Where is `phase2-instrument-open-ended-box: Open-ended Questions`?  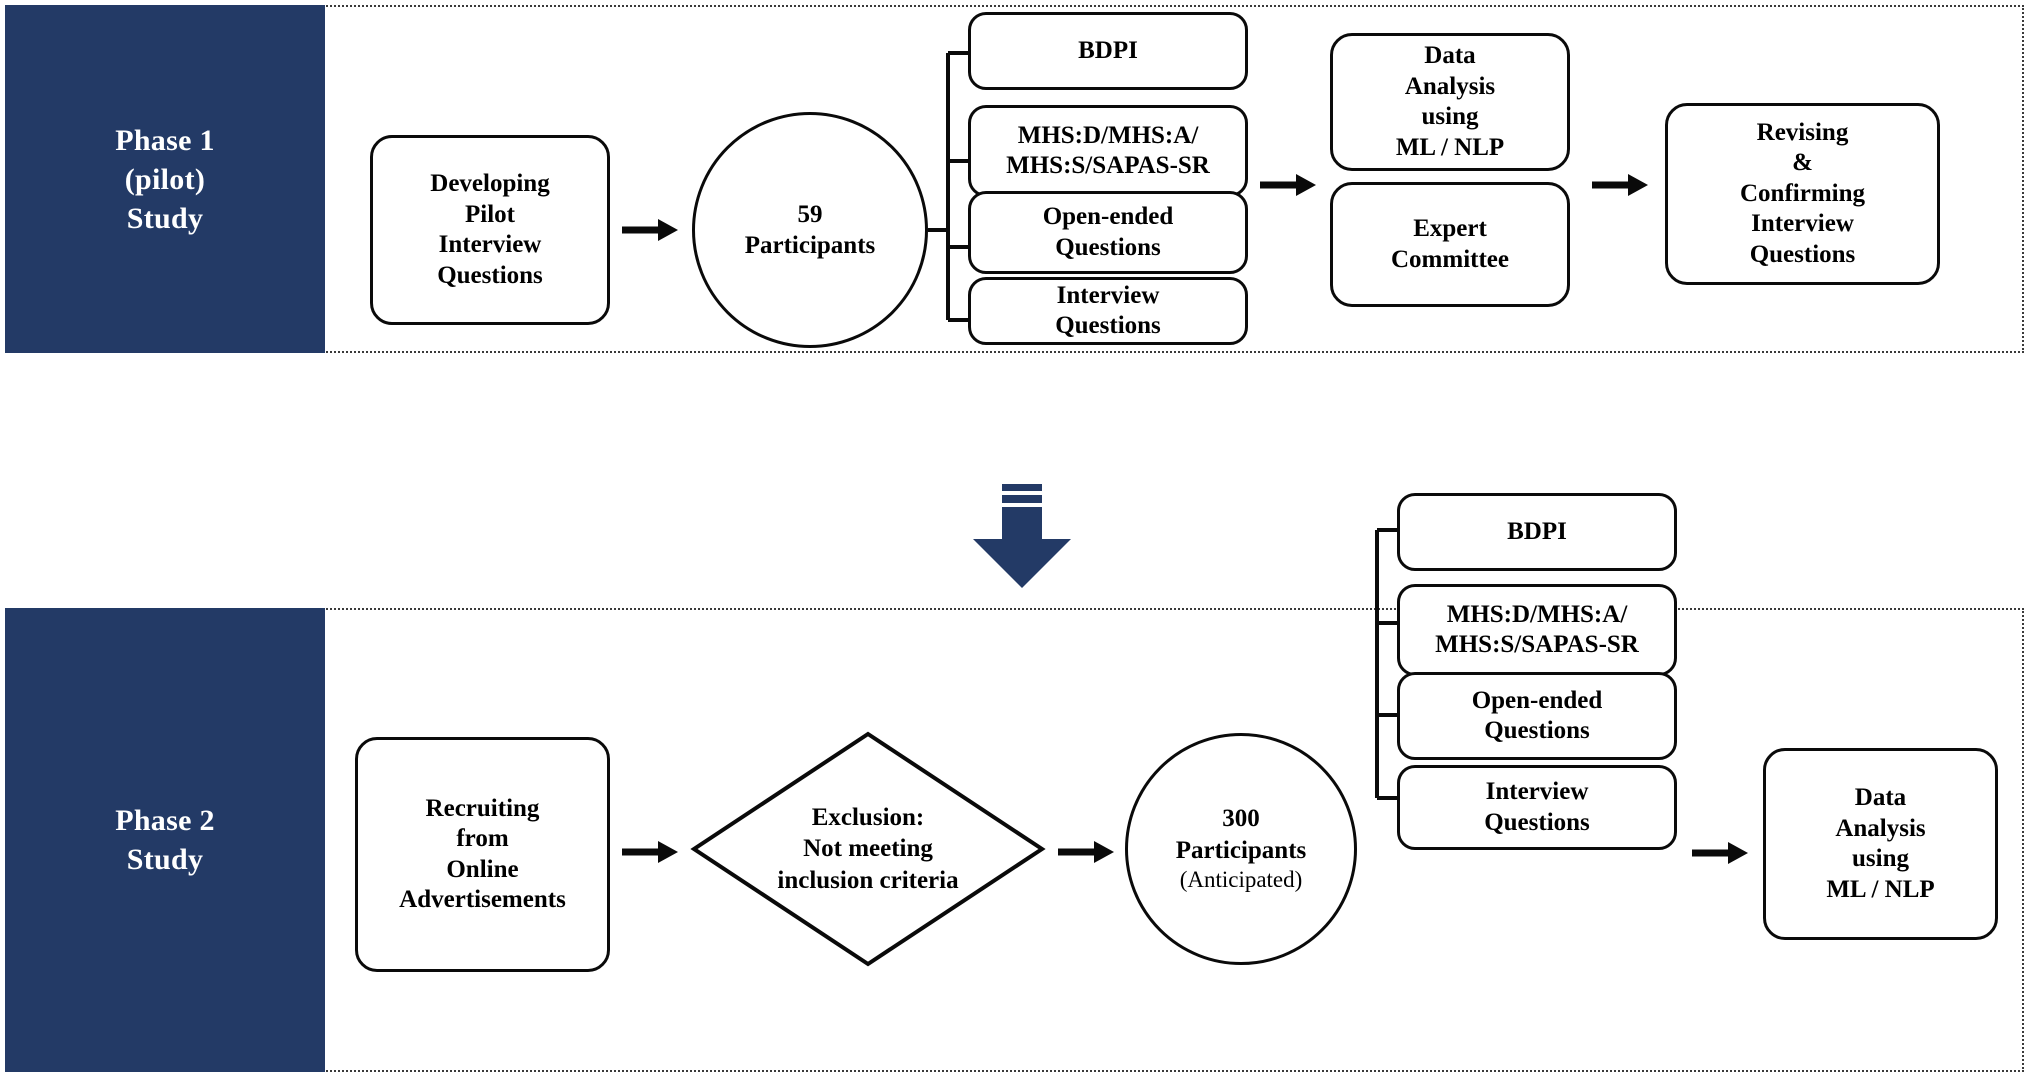
phase2-instrument-open-ended-box: Open-ended Questions is located at coordinates (1537, 716).